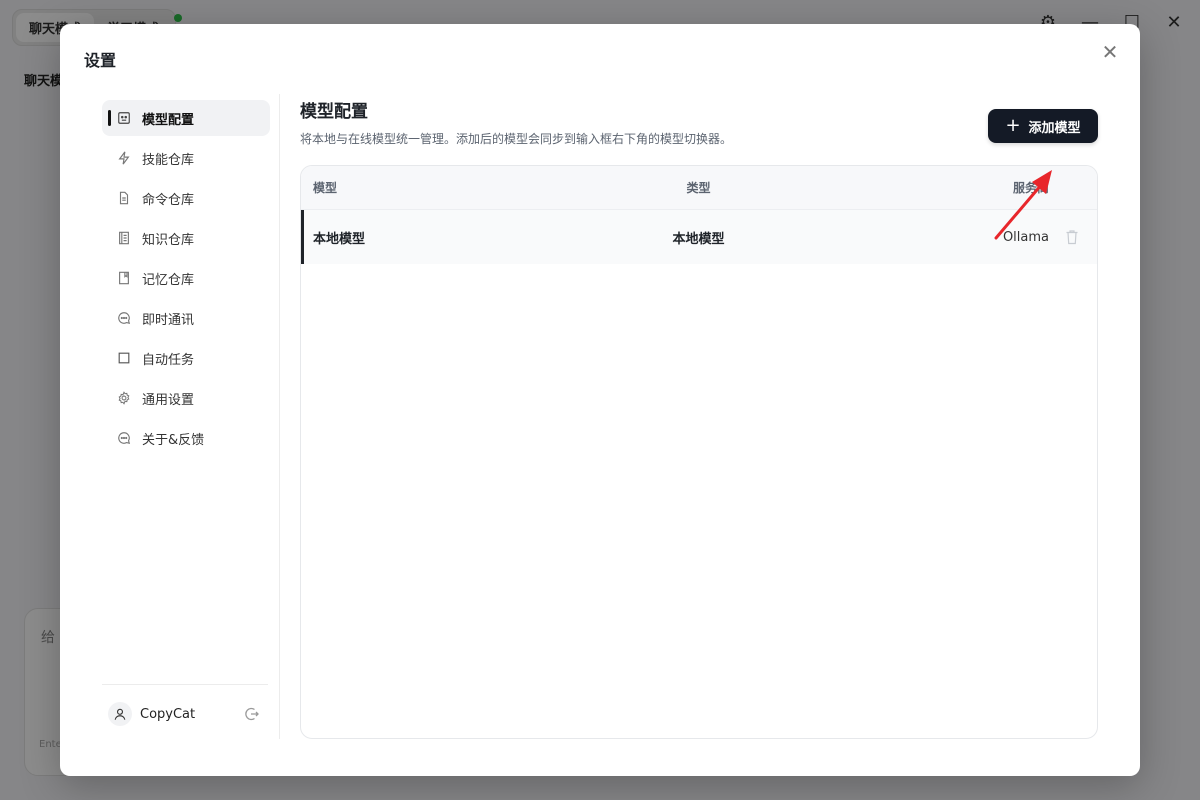  I want to click on sidebar-item-commands: 命令仓库, so click(186, 198).